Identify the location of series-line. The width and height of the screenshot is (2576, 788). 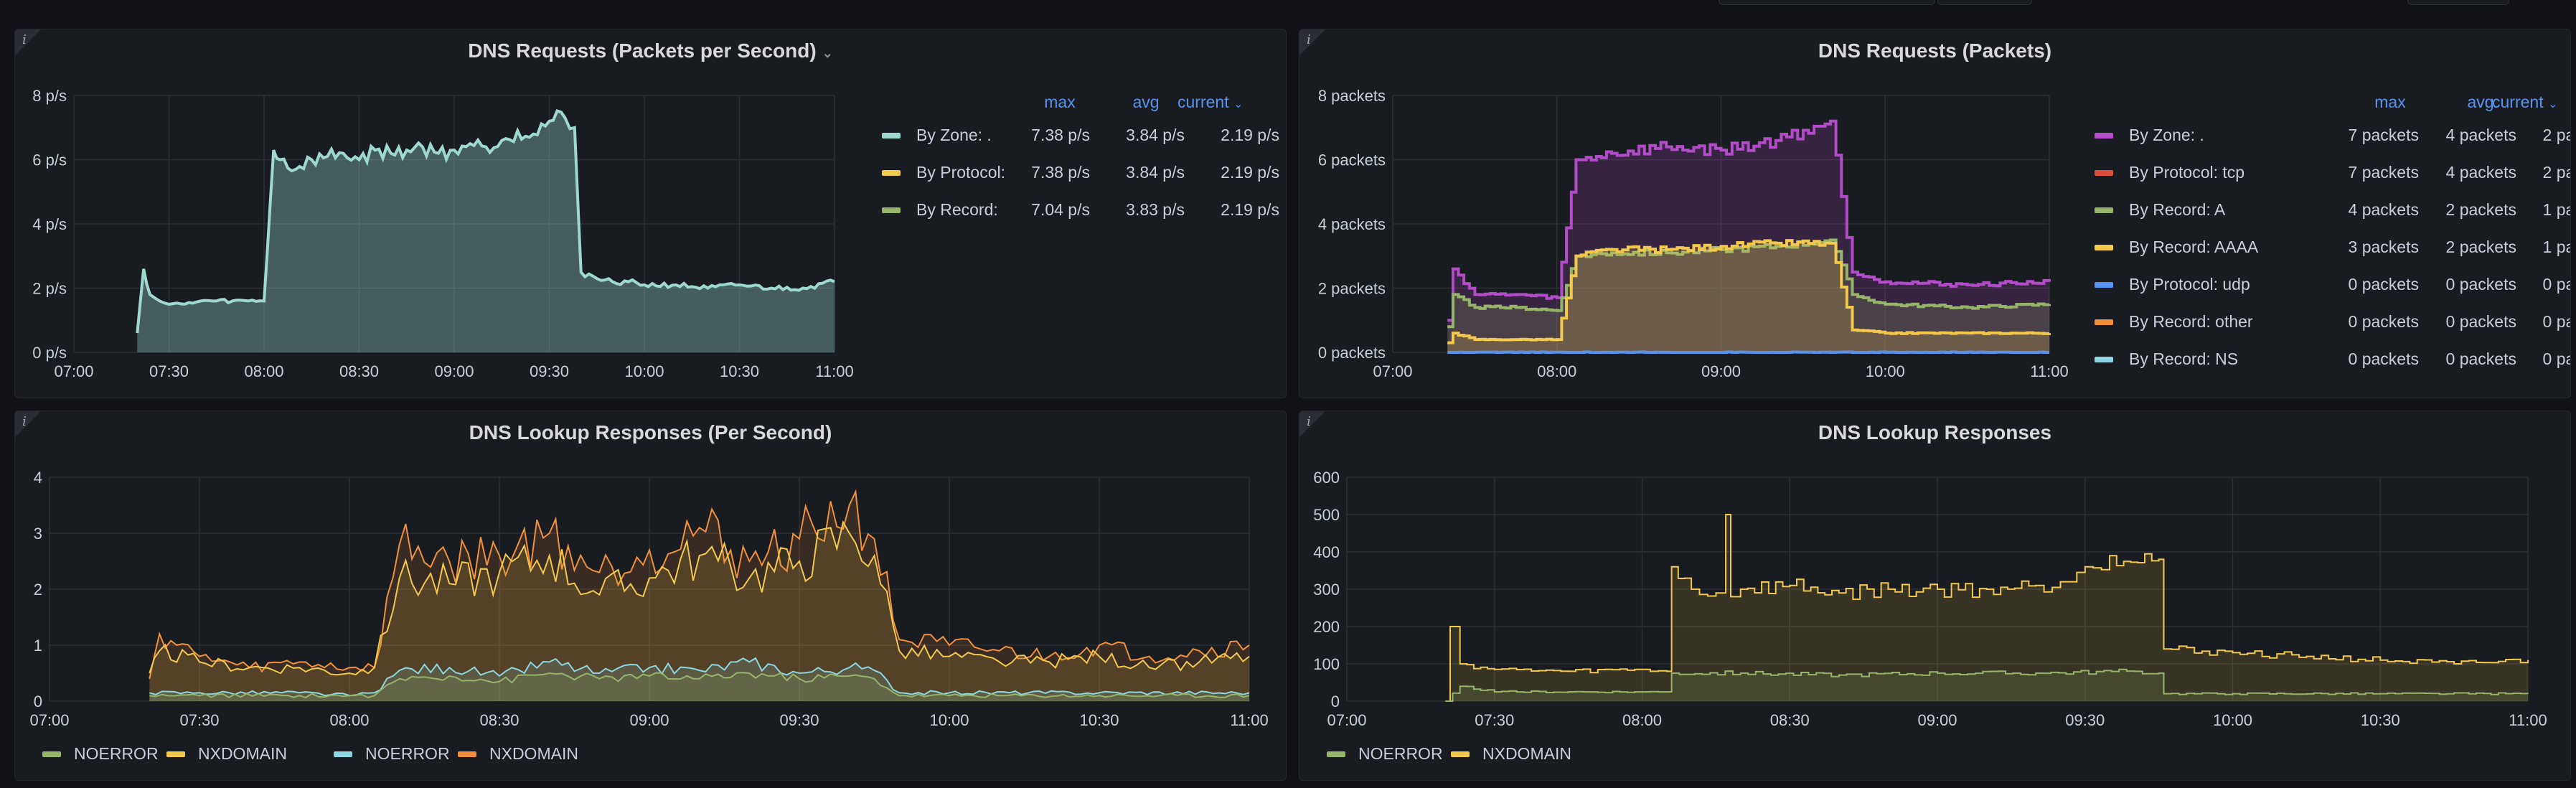
(1748, 352).